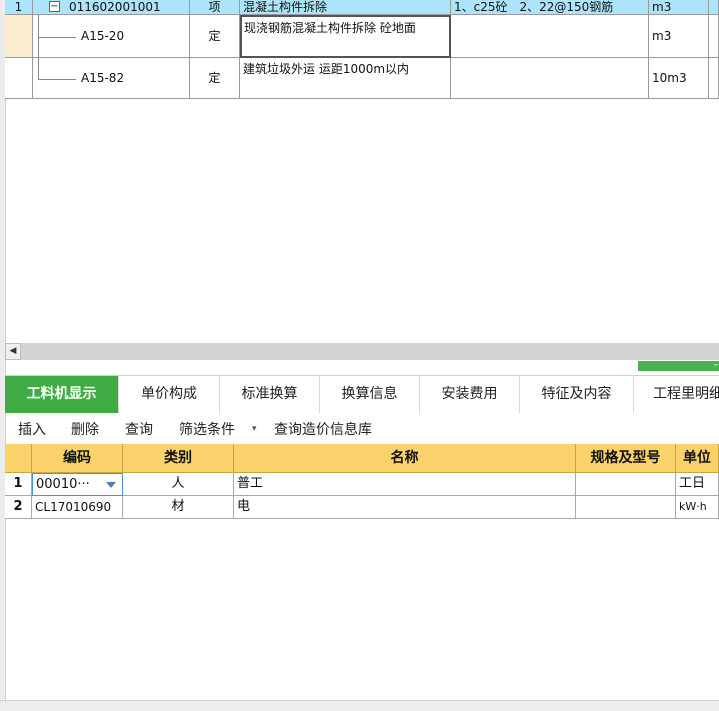  I want to click on tab-bar: 工料机显示 单价构成 标准换算 换算信息 安装费用 特征及内容 工程里明细, so click(362, 394).